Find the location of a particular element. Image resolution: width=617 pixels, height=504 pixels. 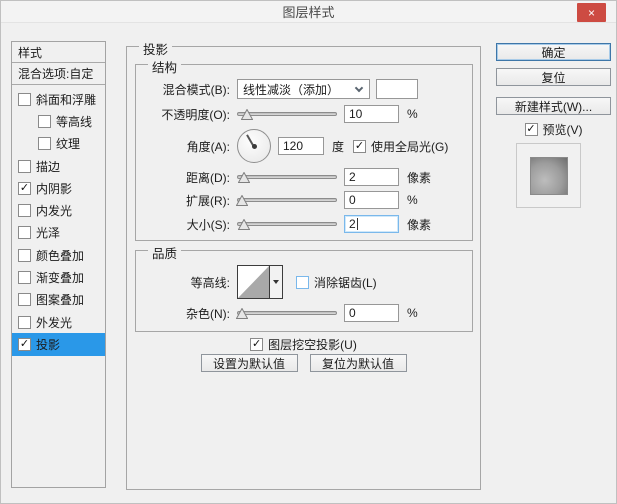

noise-unit: % is located at coordinates (412, 313).